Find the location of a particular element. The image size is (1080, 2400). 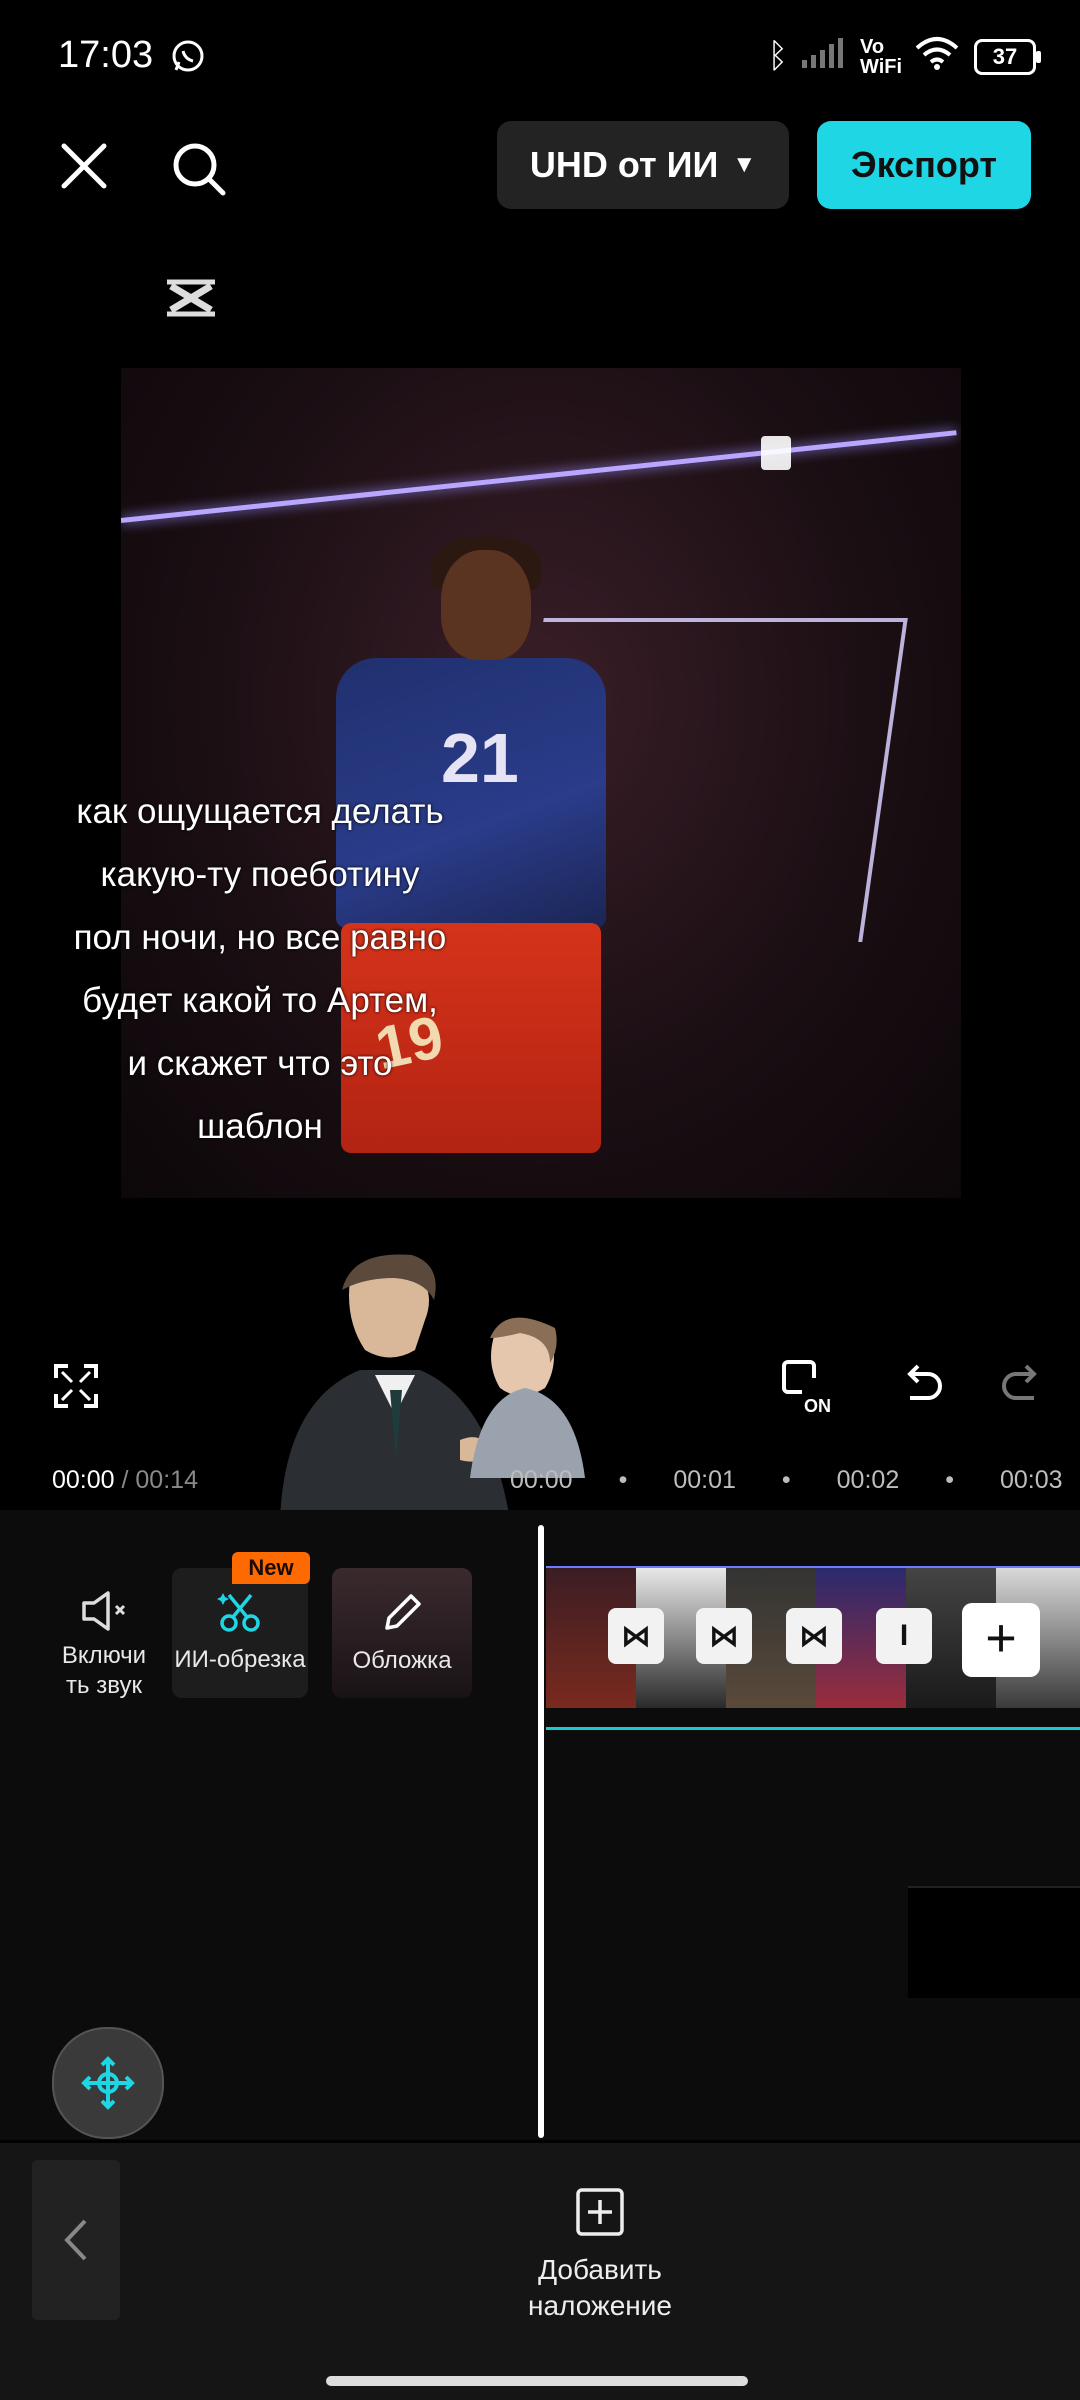

bluetooth-icon: ᛒ is located at coordinates (777, 56).